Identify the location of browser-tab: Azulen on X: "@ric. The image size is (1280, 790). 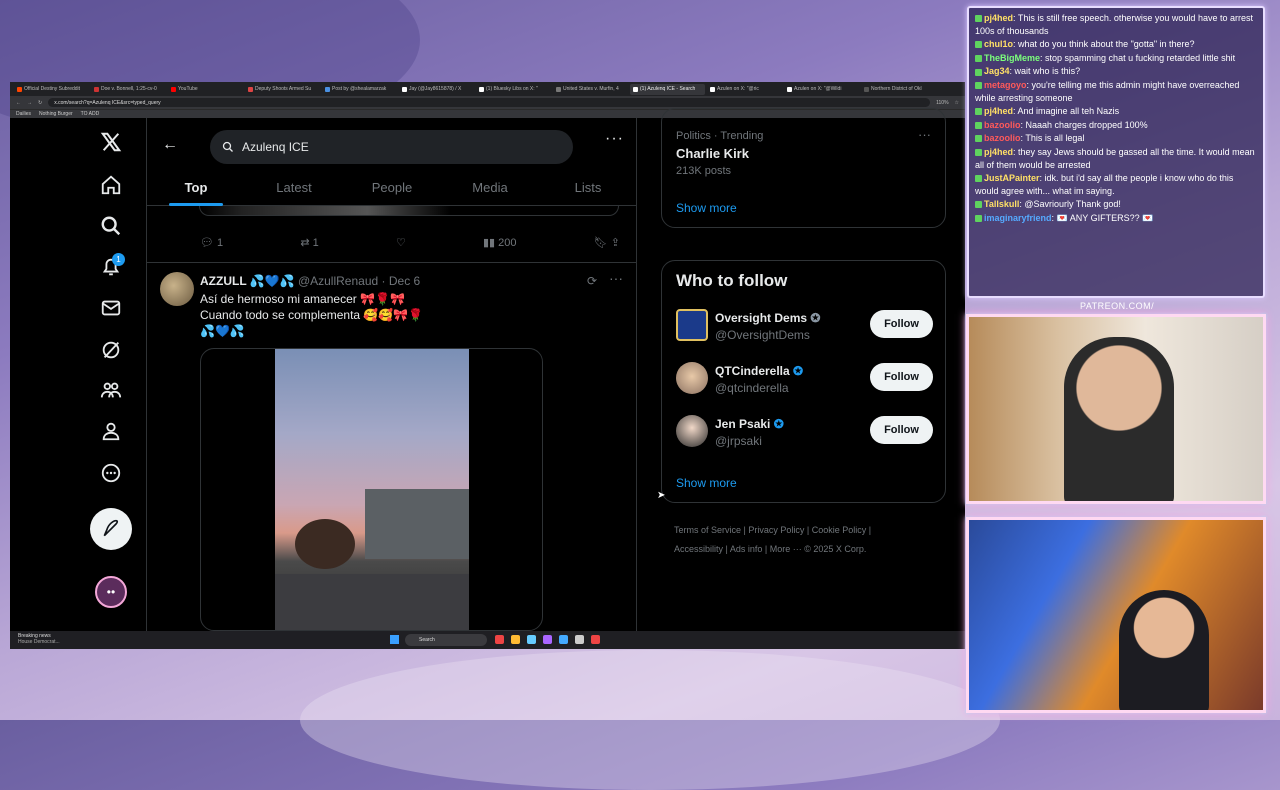
(744, 89).